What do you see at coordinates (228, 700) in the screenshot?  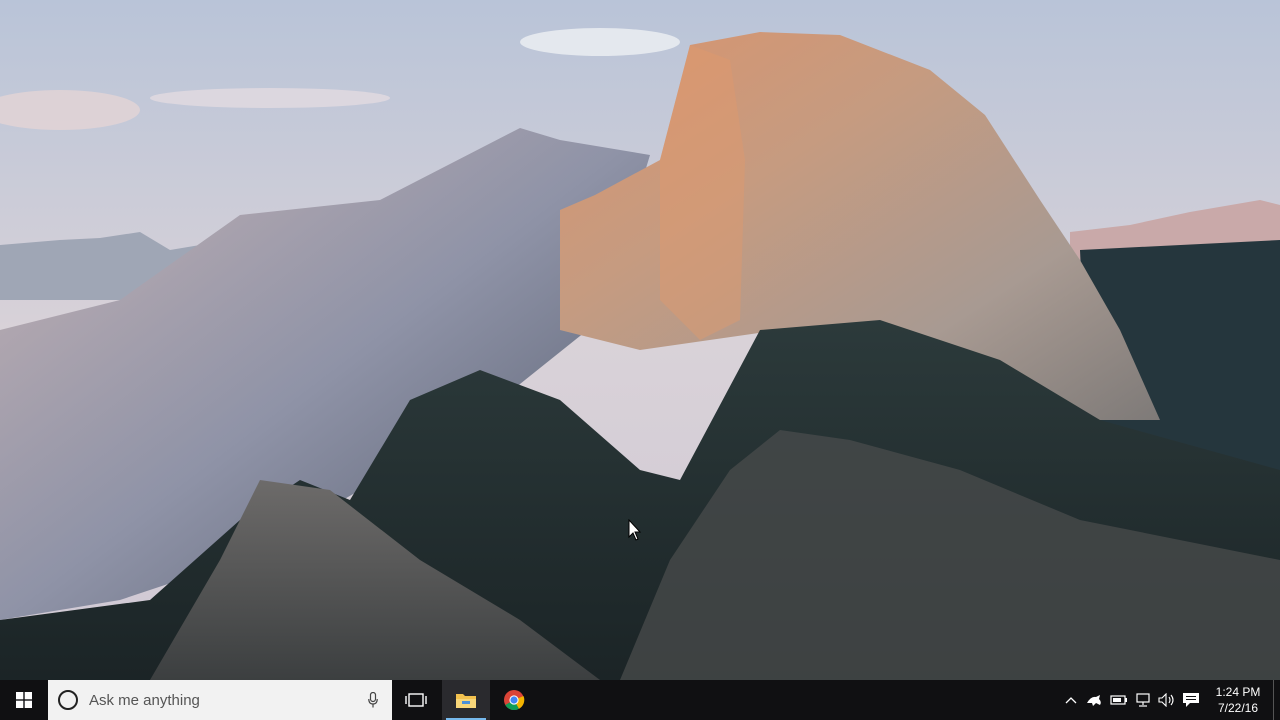 I see `search-input: Ask me anything` at bounding box center [228, 700].